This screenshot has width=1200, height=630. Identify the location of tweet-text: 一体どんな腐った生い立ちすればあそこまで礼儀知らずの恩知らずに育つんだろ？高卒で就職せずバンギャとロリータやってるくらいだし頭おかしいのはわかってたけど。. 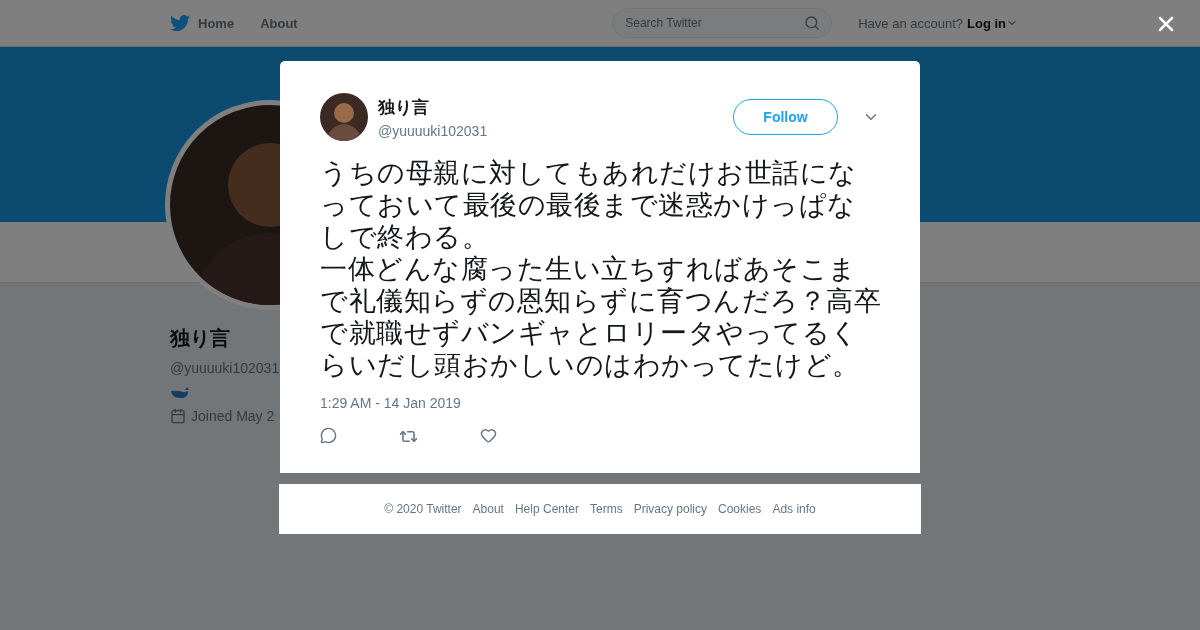
(601, 317).